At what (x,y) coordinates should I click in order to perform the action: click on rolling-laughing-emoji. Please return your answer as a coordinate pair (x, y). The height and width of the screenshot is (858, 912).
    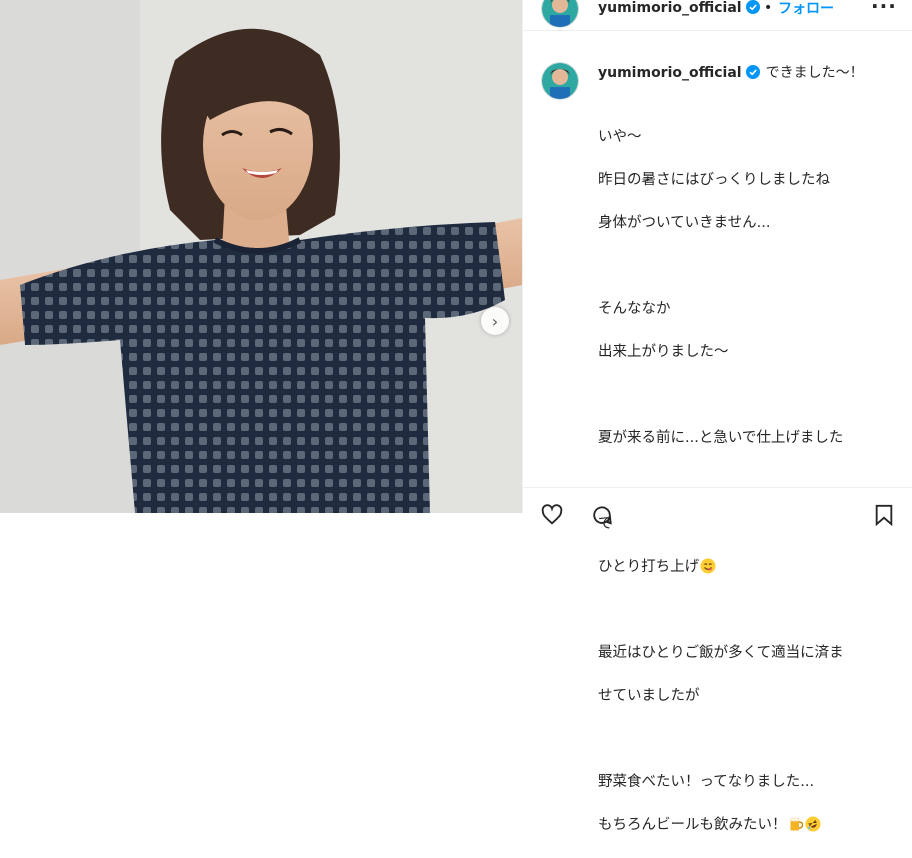
    Looking at the image, I should click on (812, 823).